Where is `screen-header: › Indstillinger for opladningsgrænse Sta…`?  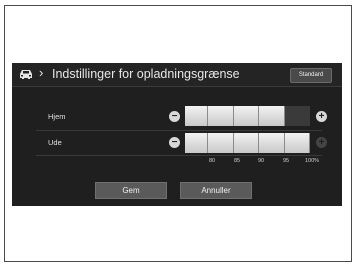
screen-header: › Indstillinger for opladningsgrænse Sta… is located at coordinates (177, 75).